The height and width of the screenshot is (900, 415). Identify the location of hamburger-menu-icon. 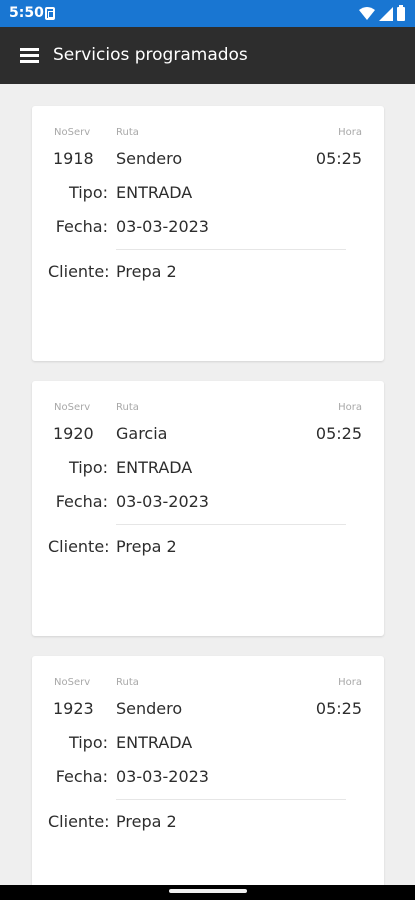
(29, 55).